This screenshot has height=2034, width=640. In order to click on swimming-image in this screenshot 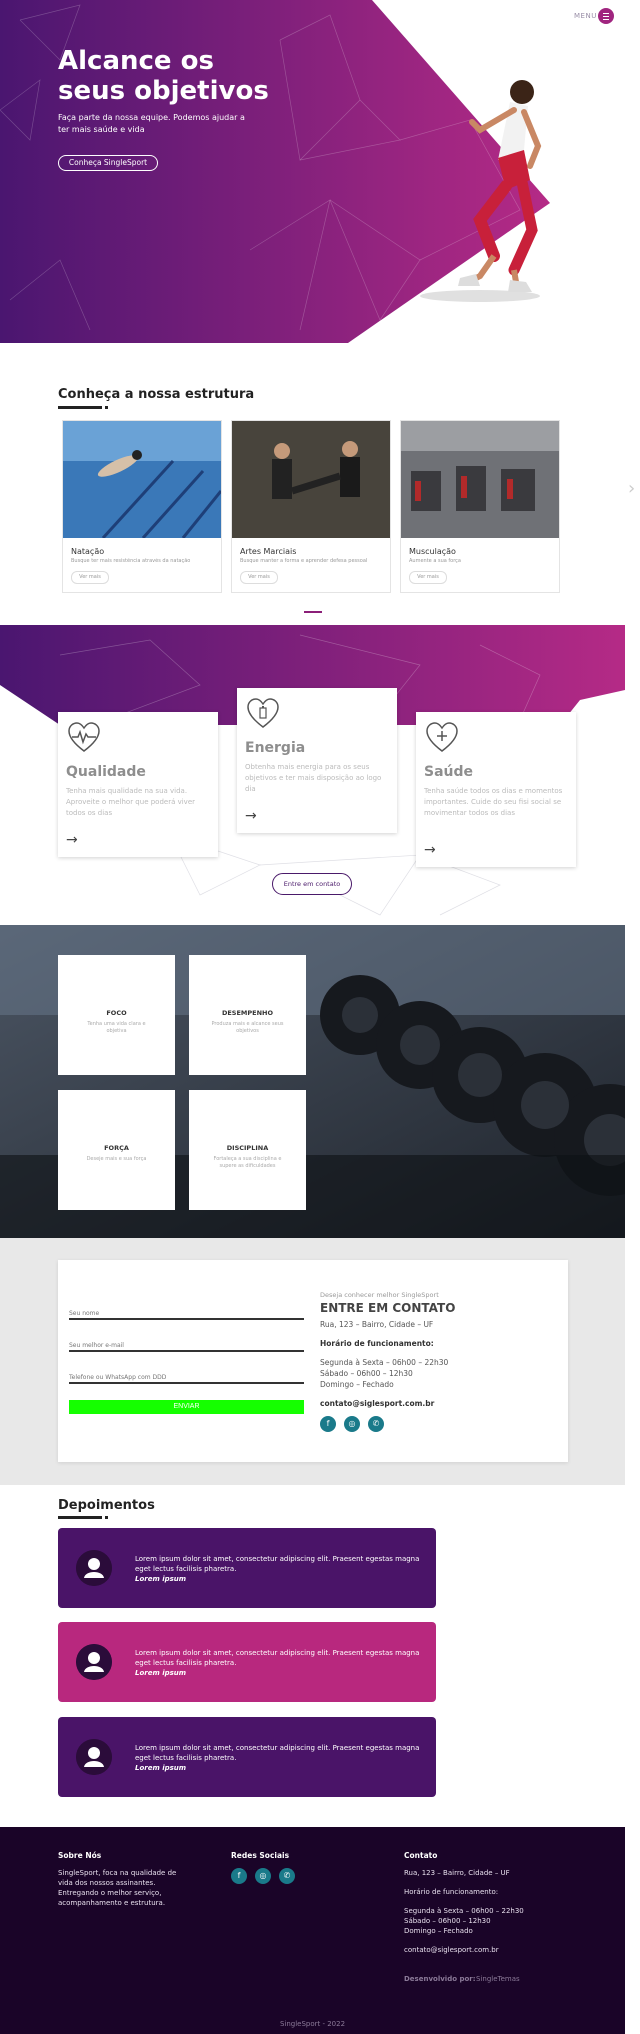, I will do `click(142, 479)`.